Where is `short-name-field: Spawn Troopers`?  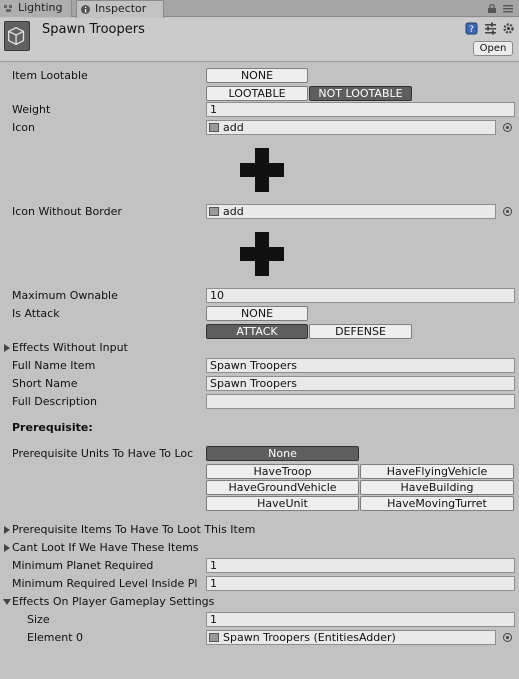 short-name-field: Spawn Troopers is located at coordinates (360, 383).